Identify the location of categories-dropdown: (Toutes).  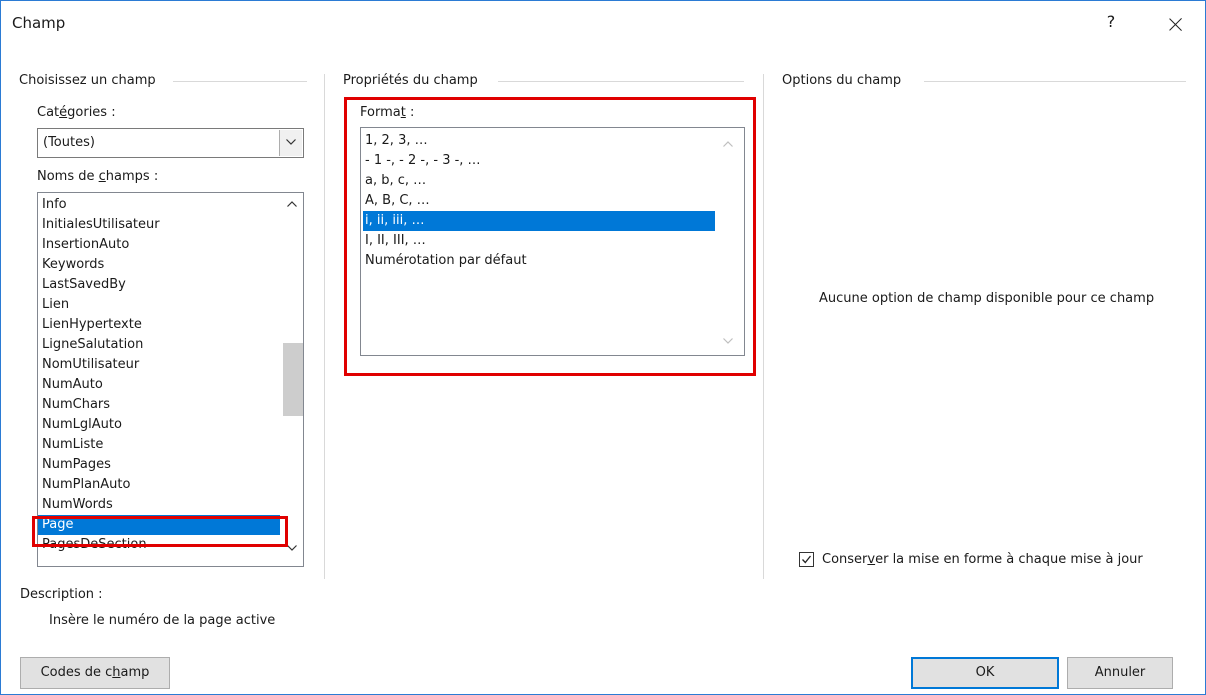
(170, 143).